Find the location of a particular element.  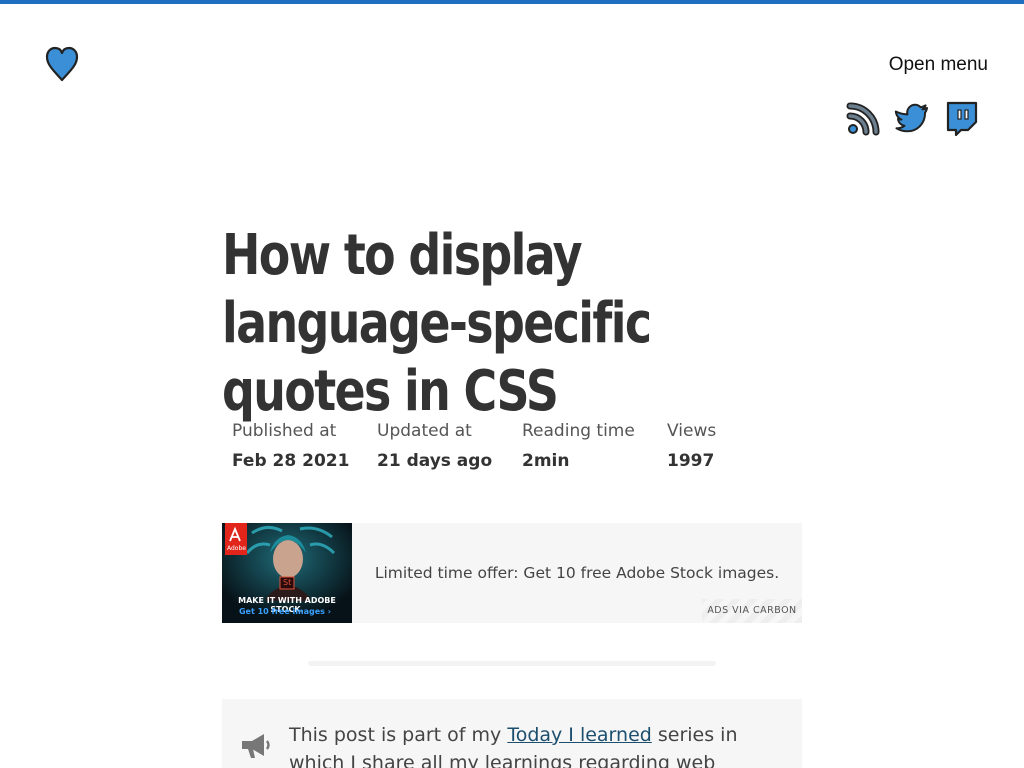

open-menu-button: Open menu is located at coordinates (929, 65).